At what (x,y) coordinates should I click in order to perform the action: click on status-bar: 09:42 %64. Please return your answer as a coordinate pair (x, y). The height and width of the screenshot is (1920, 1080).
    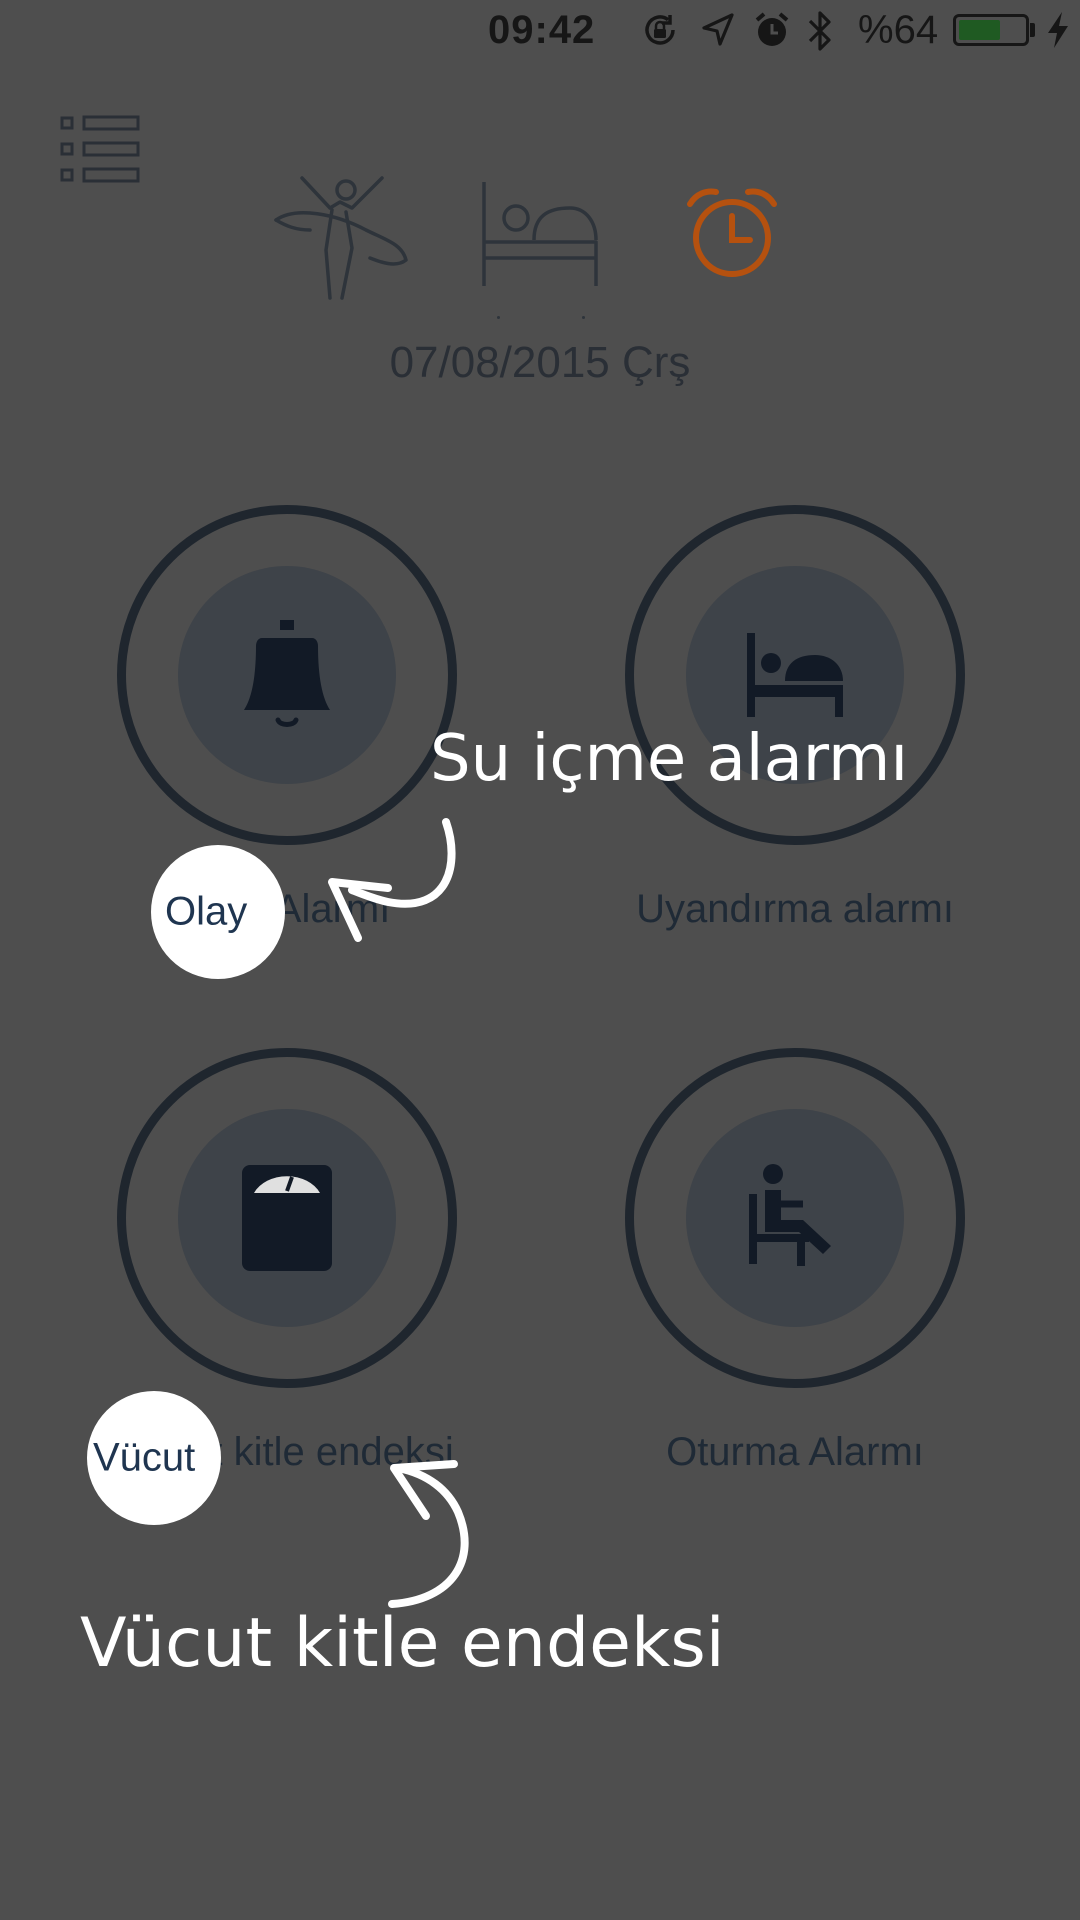
    Looking at the image, I should click on (540, 31).